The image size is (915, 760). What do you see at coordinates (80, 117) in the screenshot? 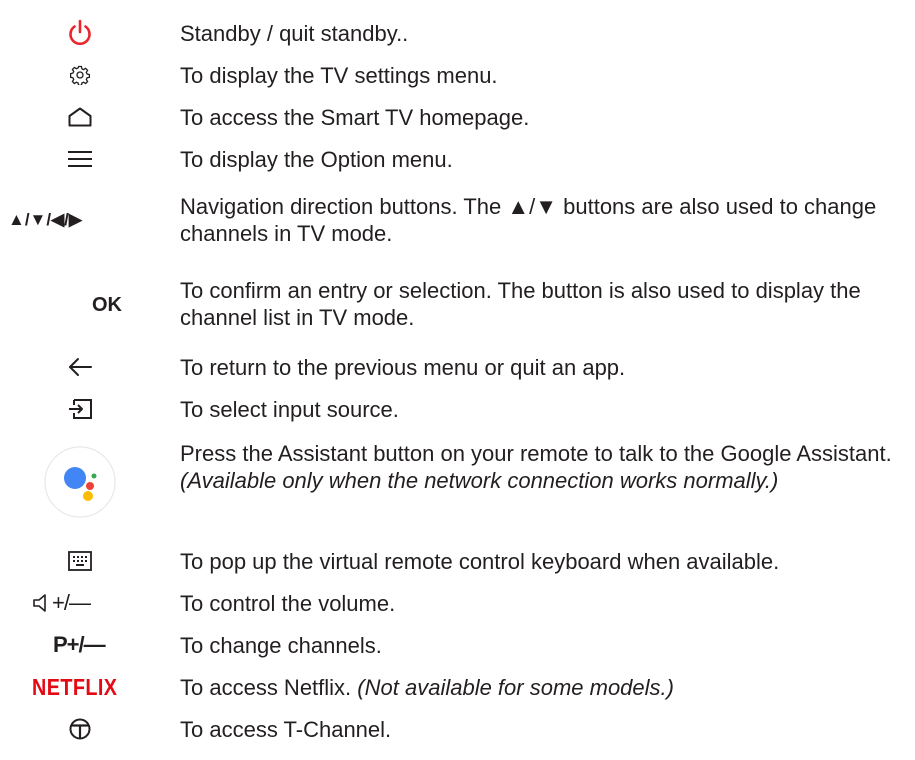
I see `home-icon` at bounding box center [80, 117].